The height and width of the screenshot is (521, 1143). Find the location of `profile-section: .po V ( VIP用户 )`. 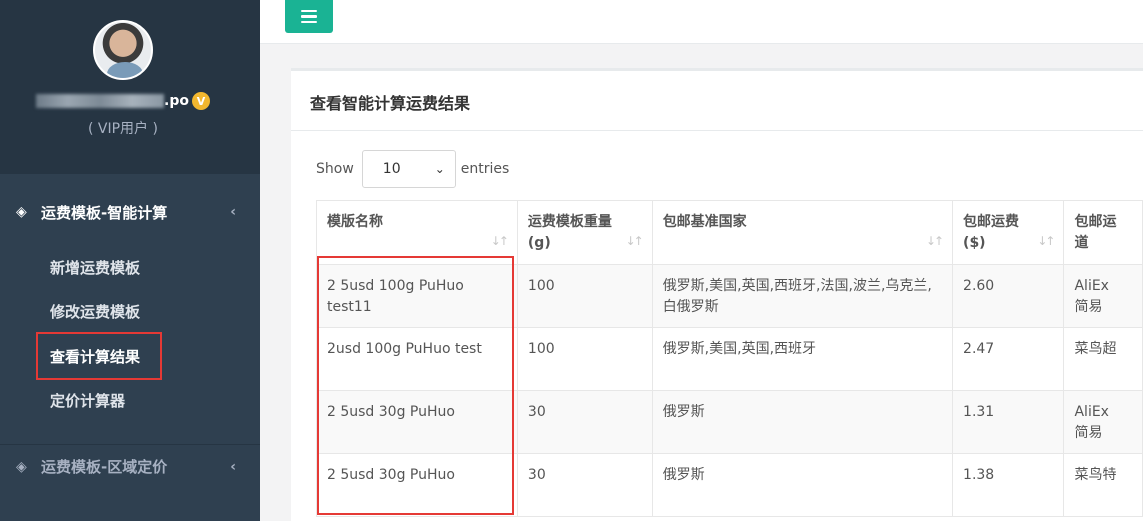

profile-section: .po V ( VIP用户 ) is located at coordinates (130, 87).